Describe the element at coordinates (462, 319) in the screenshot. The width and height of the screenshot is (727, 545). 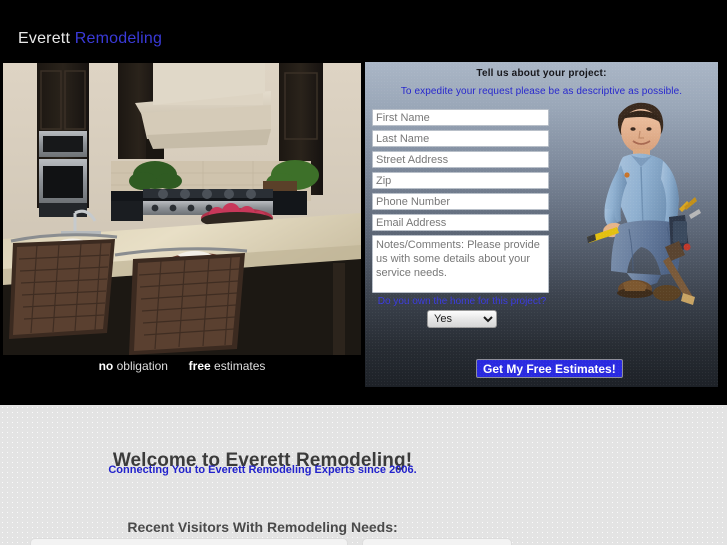
I see `home-ownership-select: Yes No` at that location.